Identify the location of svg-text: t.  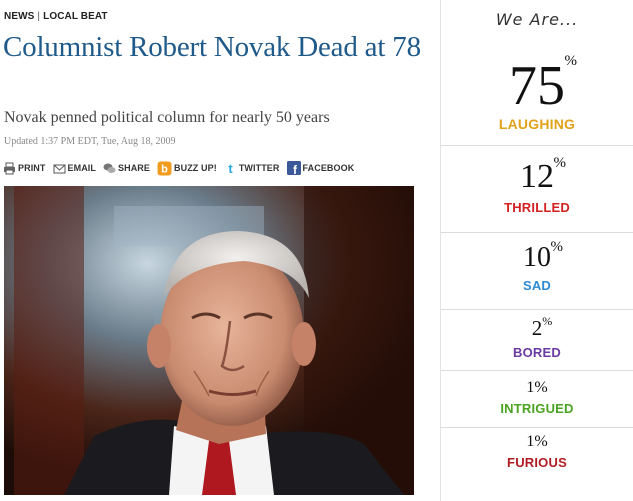
(230, 168).